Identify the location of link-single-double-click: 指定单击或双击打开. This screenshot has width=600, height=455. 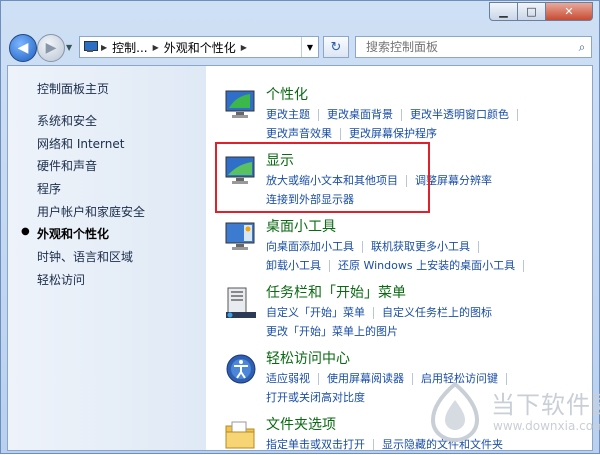
(315, 444).